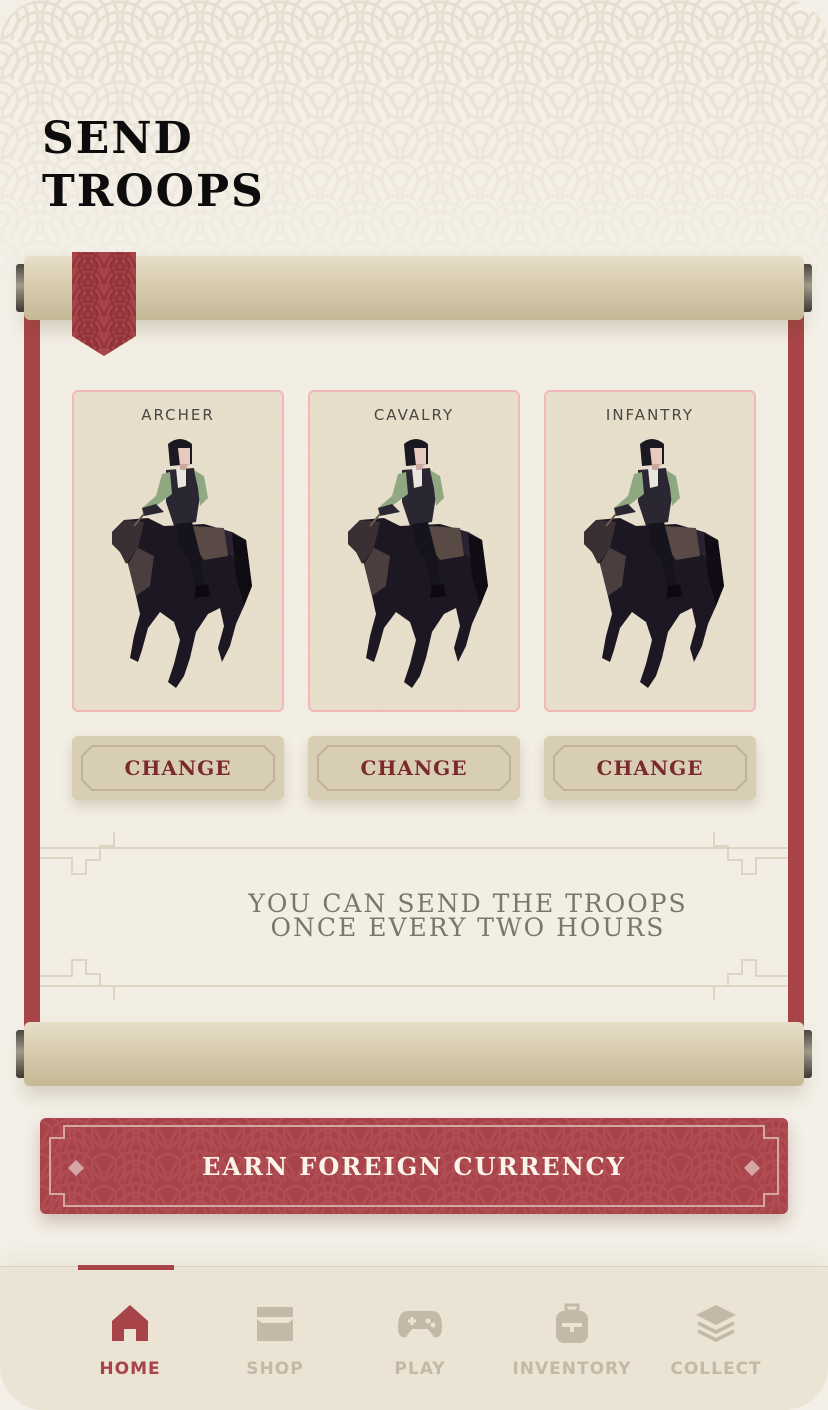  What do you see at coordinates (716, 1323) in the screenshot?
I see `layers-icon` at bounding box center [716, 1323].